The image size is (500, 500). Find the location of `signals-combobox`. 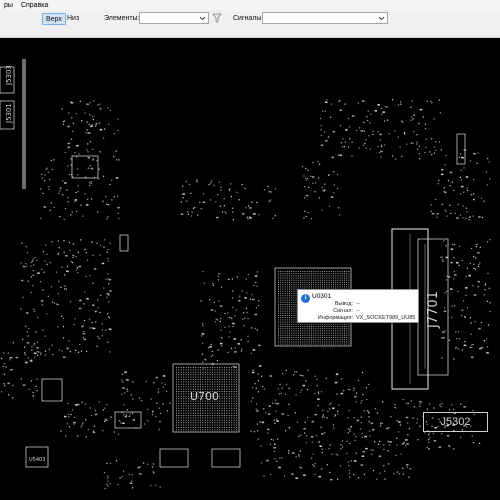

signals-combobox is located at coordinates (325, 18).